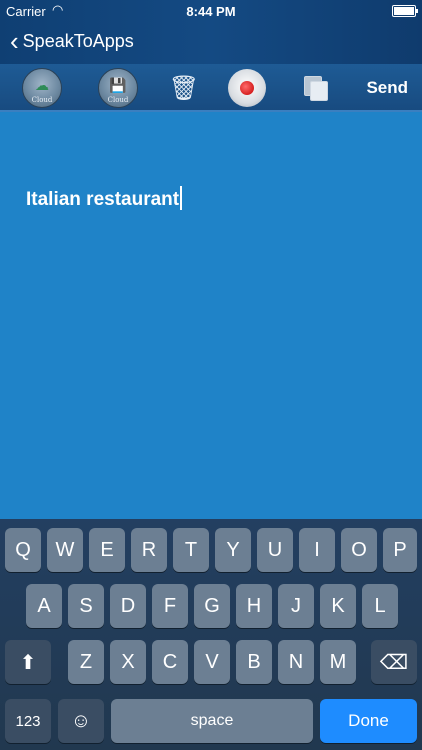 The width and height of the screenshot is (422, 750). Describe the element at coordinates (380, 606) in the screenshot. I see `key-l: L` at that location.